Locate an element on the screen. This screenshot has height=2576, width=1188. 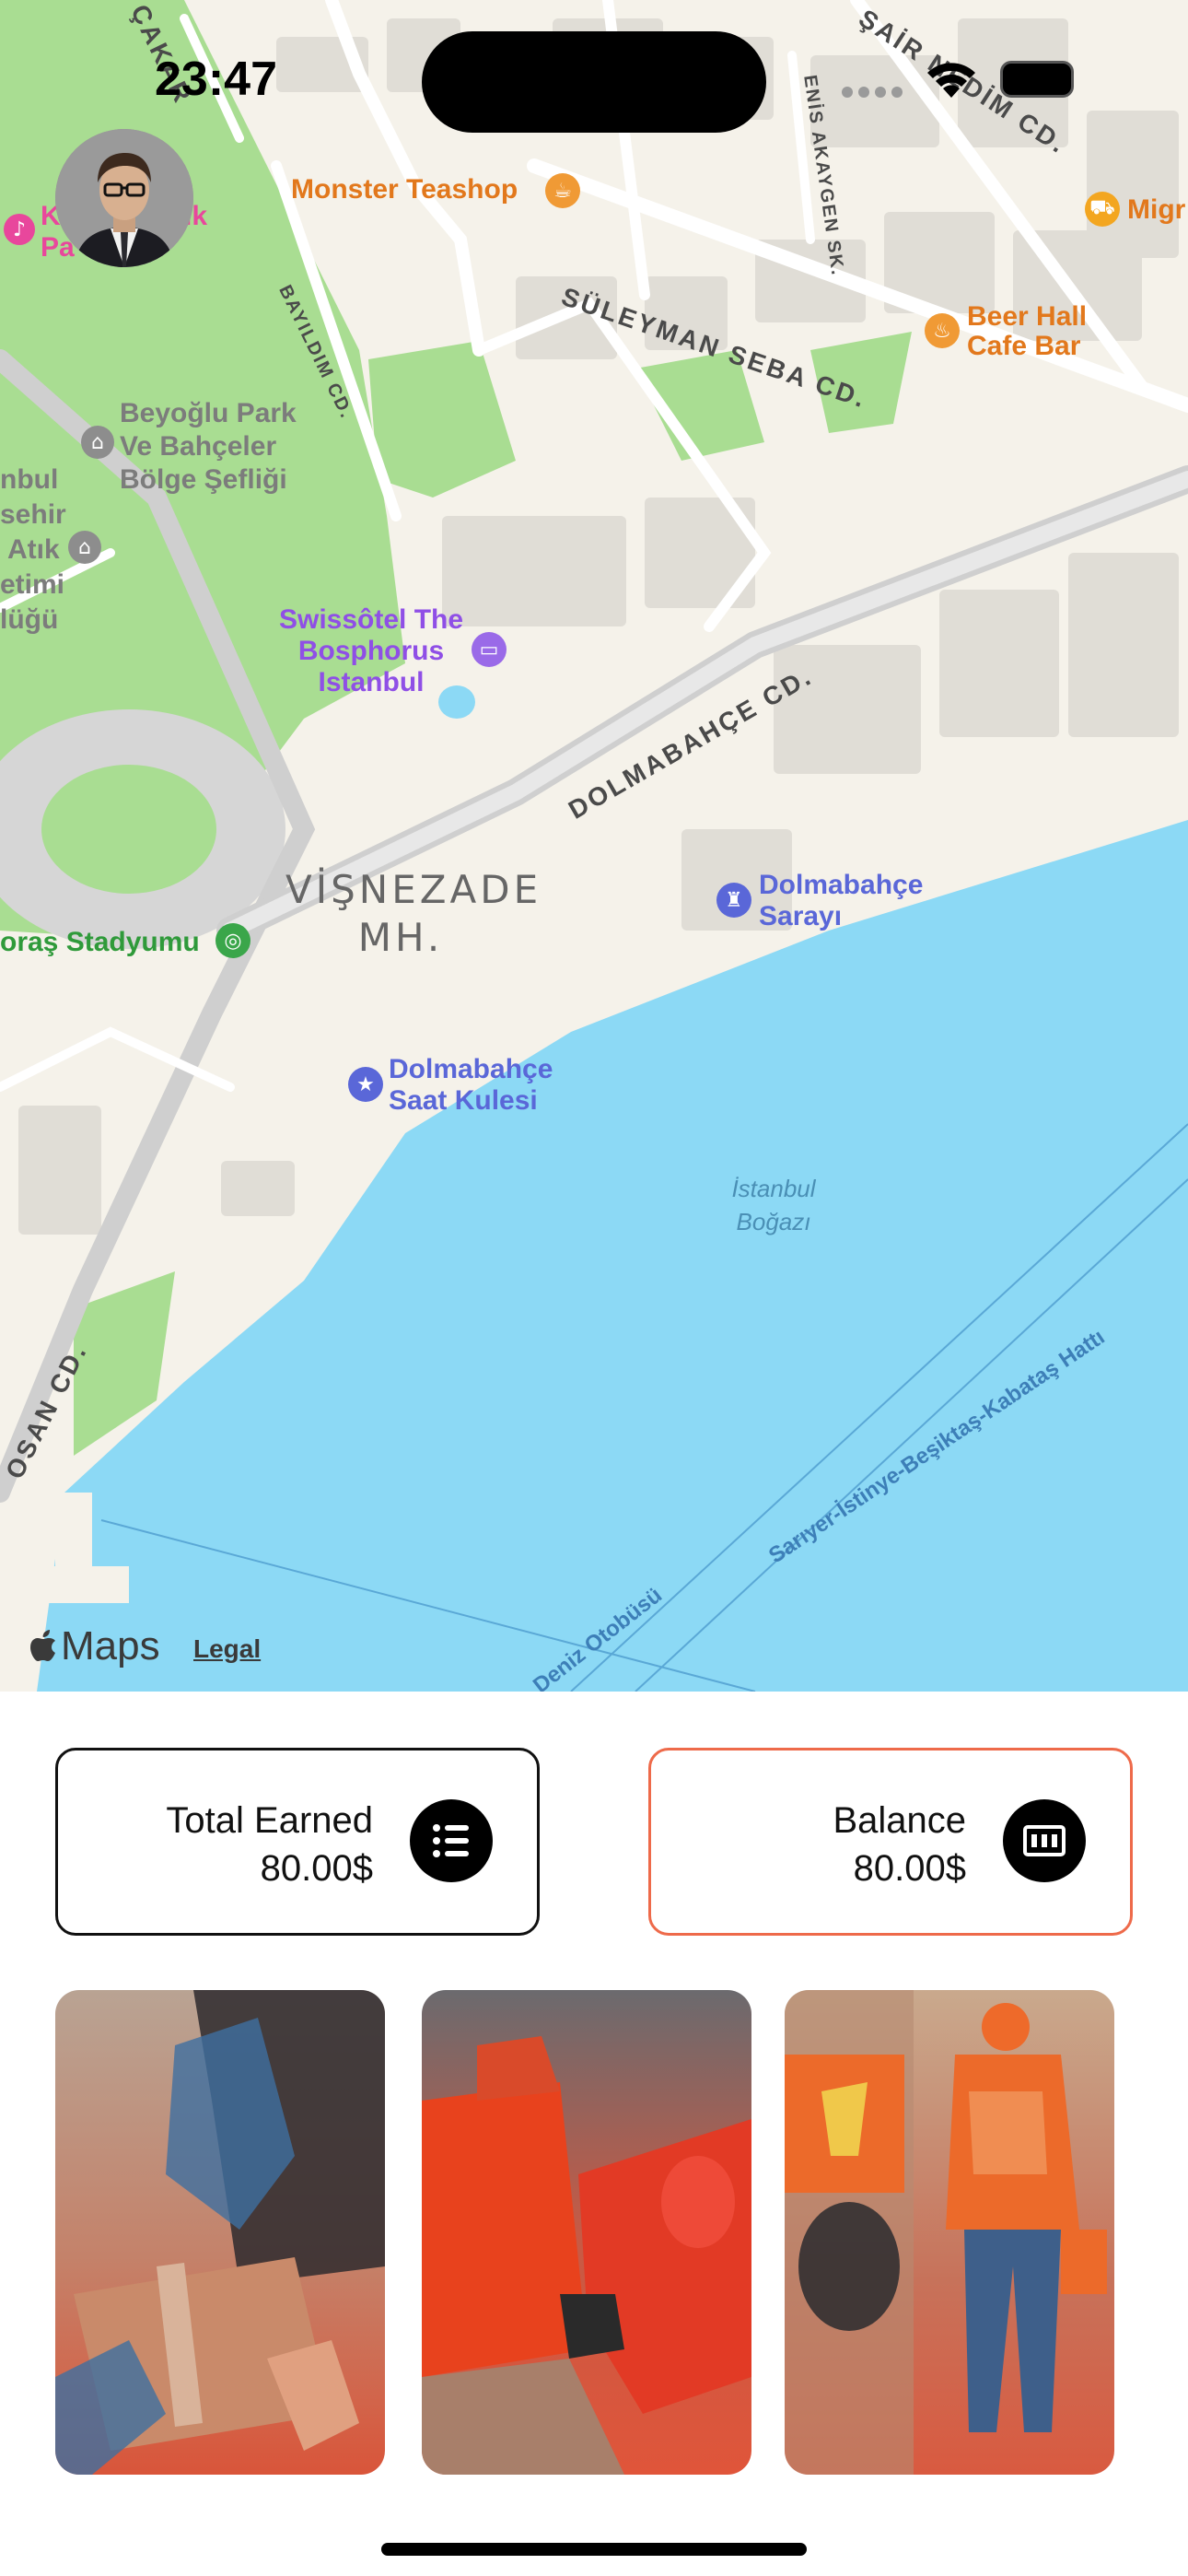
stadium-icon: ◎ is located at coordinates (232, 940).